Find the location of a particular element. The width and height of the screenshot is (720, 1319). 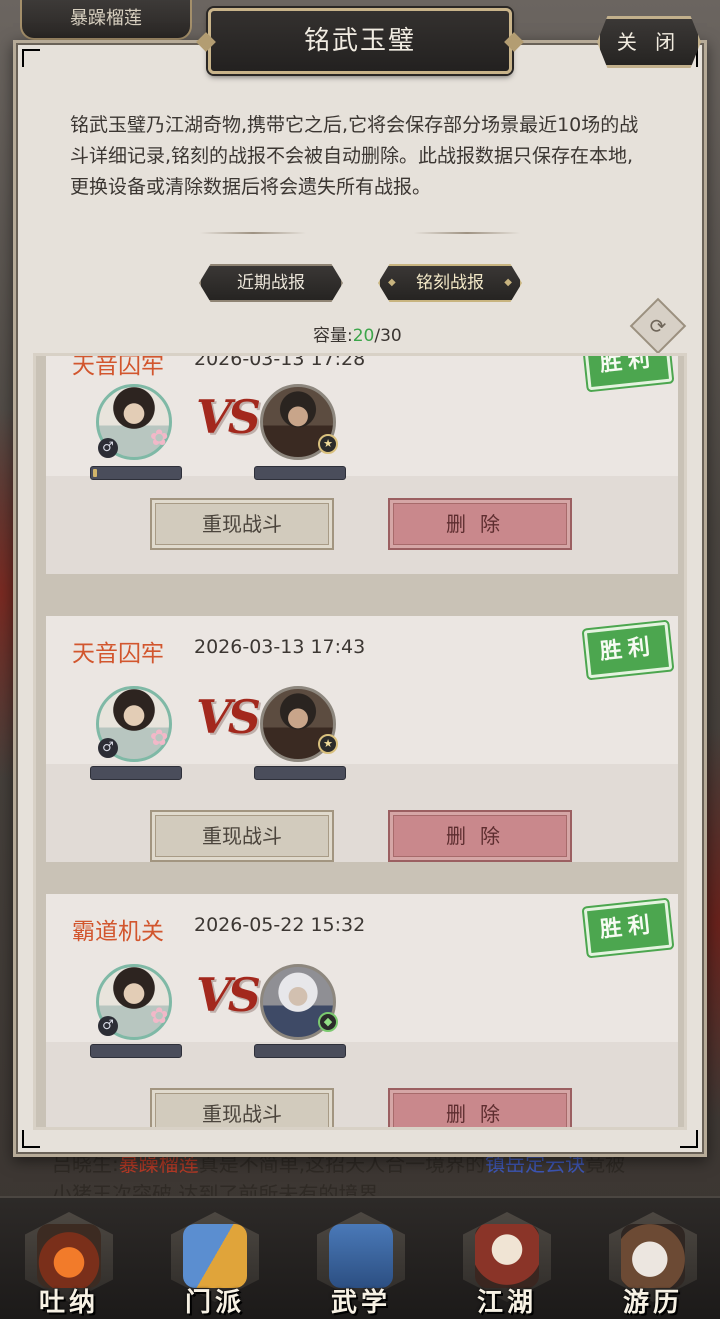

sect-icon is located at coordinates (215, 1256).